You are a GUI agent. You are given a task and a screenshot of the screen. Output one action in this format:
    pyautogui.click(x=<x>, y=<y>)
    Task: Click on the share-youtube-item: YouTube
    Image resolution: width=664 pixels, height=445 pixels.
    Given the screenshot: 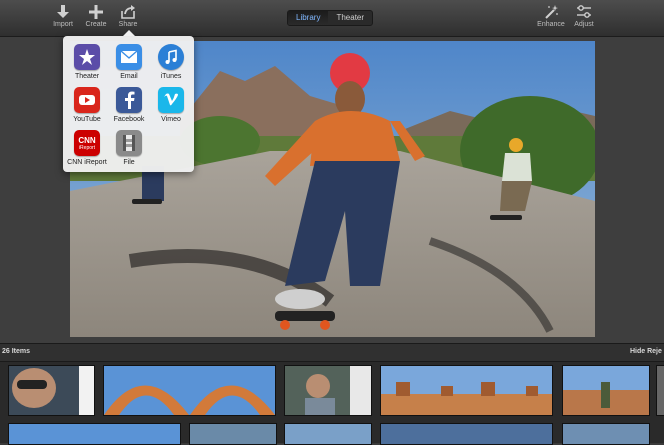 What is the action you would take?
    pyautogui.click(x=87, y=105)
    